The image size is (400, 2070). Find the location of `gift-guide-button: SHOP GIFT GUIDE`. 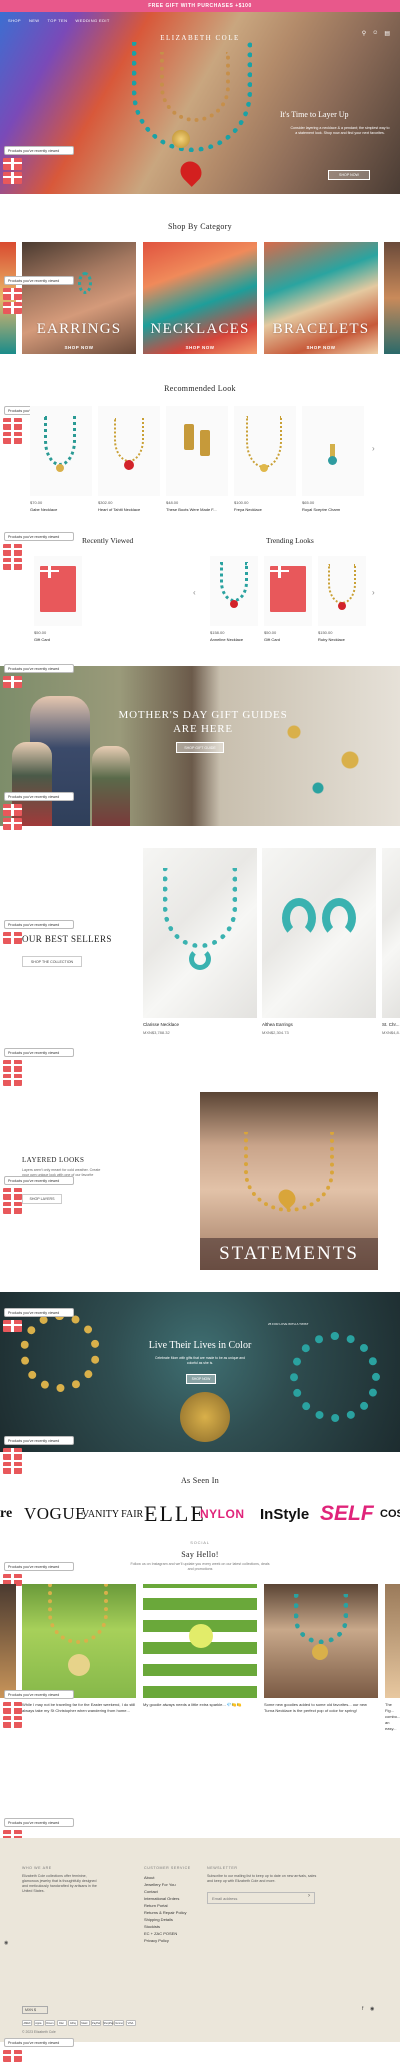

gift-guide-button: SHOP GIFT GUIDE is located at coordinates (200, 747).